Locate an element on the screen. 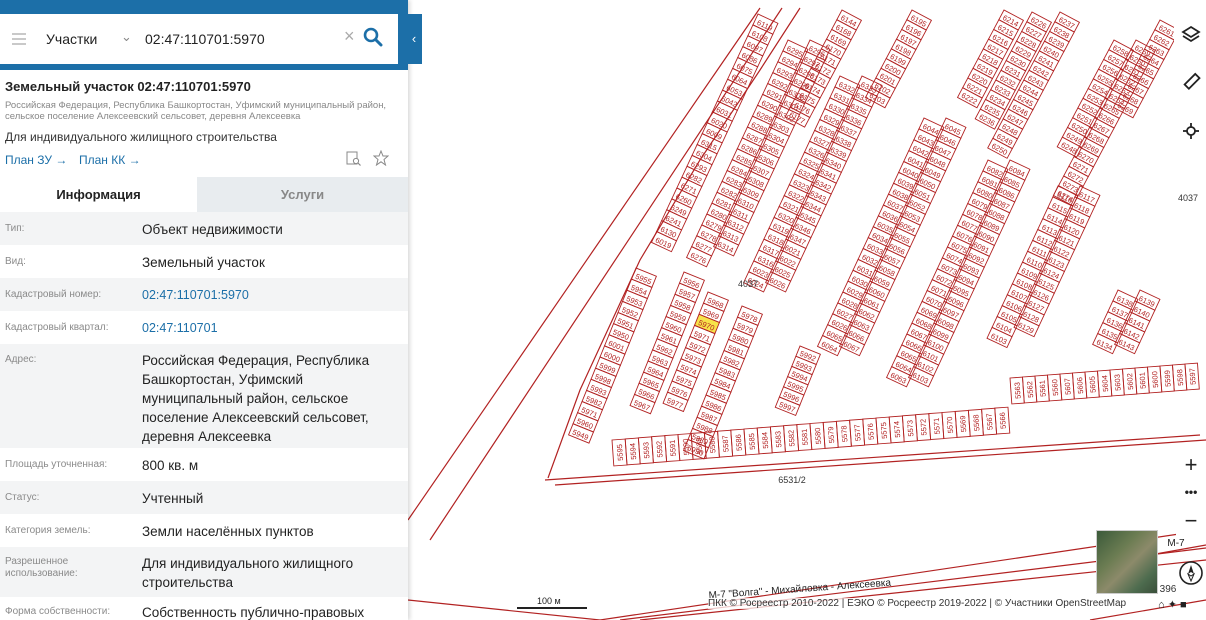  clear-icon: × is located at coordinates (349, 36).